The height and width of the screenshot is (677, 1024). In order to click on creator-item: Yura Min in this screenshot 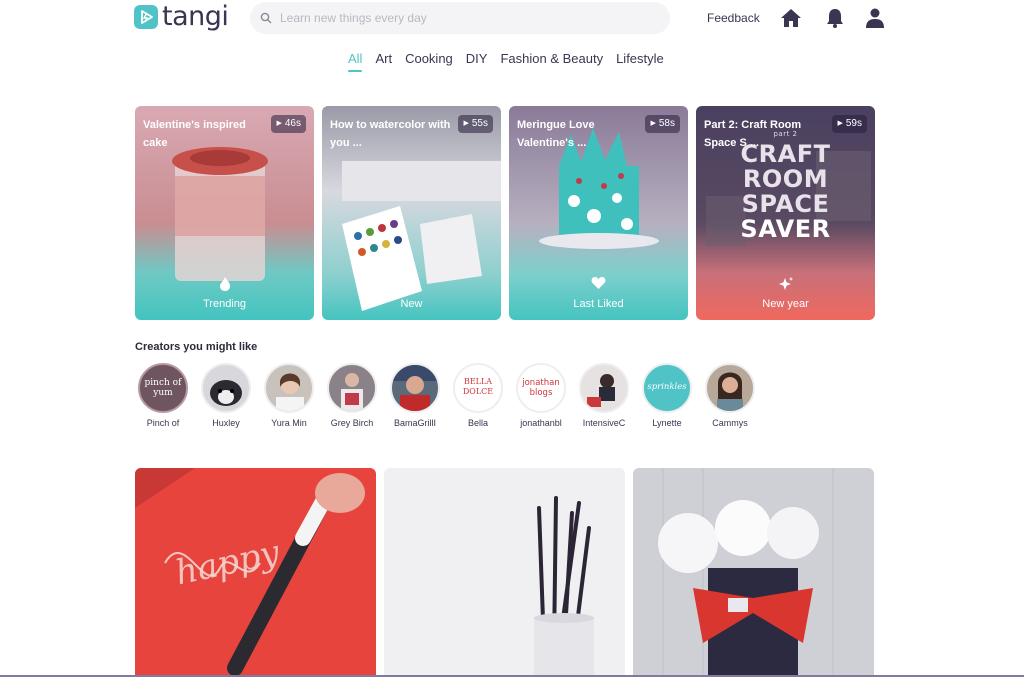, I will do `click(289, 395)`.